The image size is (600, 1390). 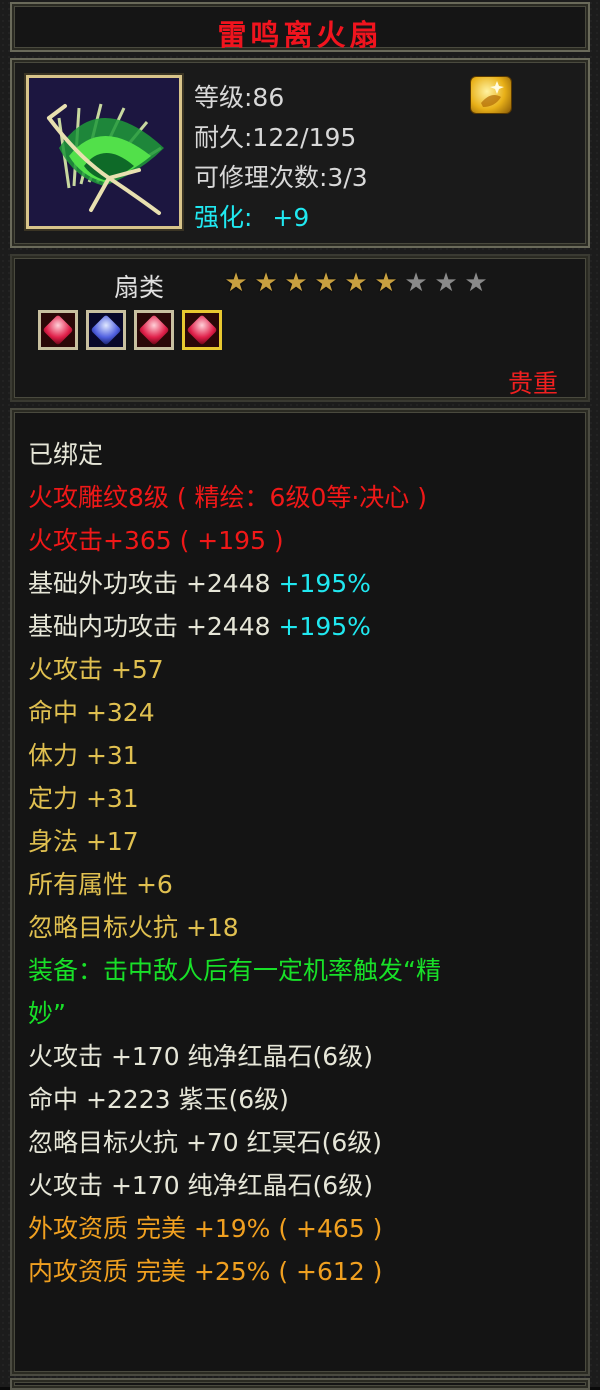 I want to click on base-internal-percent: +195%, so click(x=324, y=626).